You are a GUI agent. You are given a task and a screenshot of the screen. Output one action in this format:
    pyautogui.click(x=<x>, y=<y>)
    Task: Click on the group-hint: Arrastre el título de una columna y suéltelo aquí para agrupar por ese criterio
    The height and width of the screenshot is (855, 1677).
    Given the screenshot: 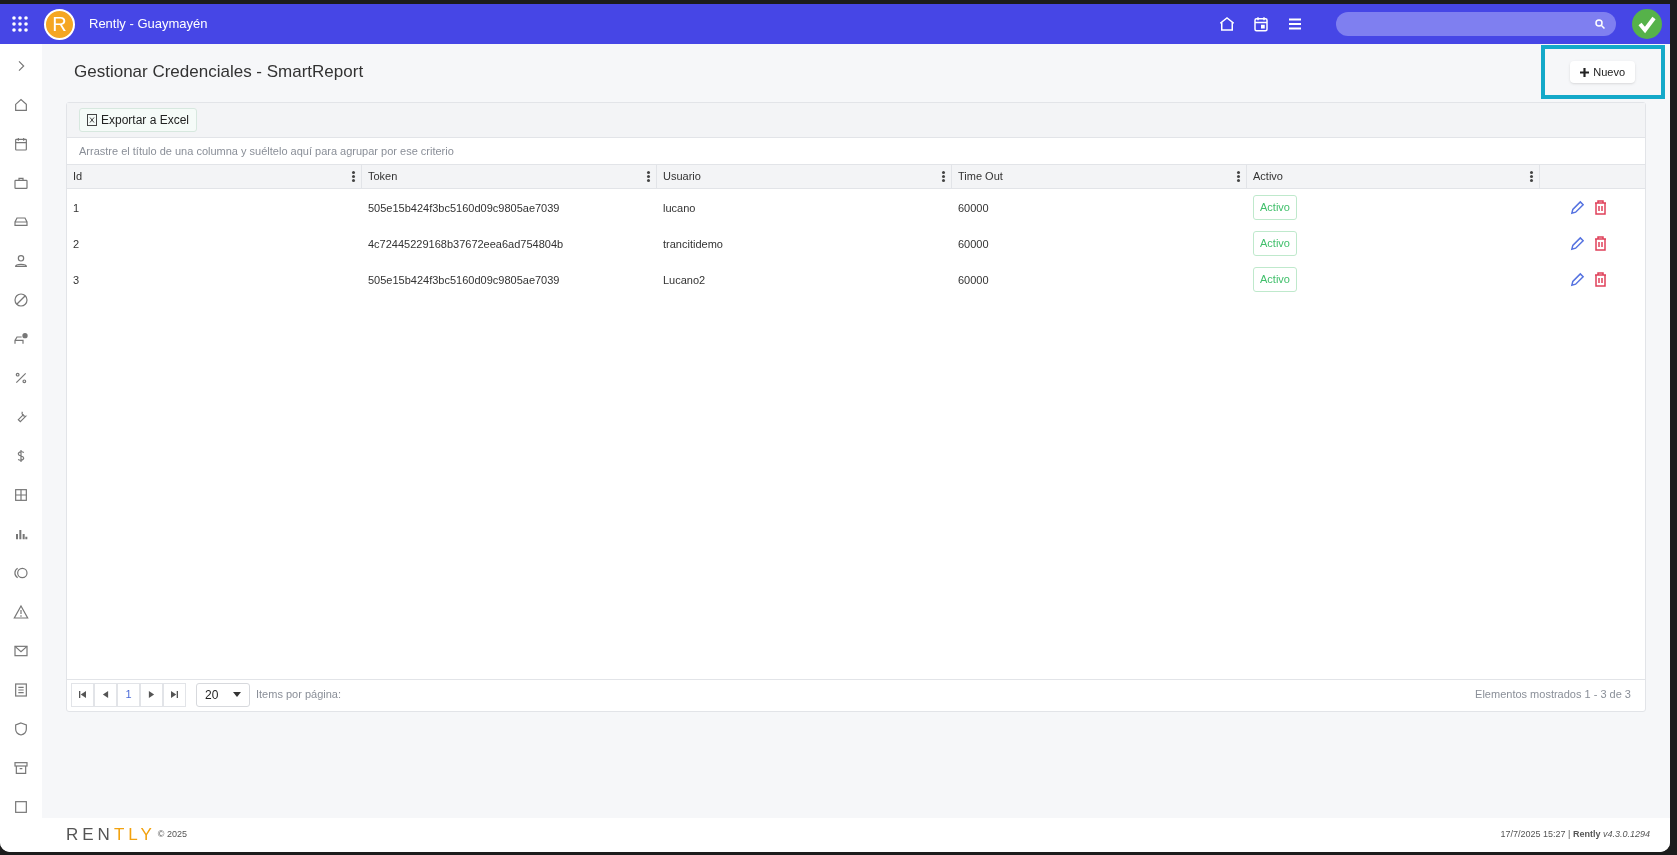 What is the action you would take?
    pyautogui.click(x=266, y=151)
    